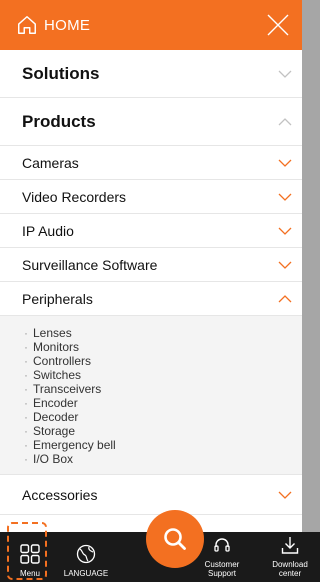 This screenshot has width=320, height=582. What do you see at coordinates (163, 347) in the screenshot?
I see `list-item-monitors: · Monitors` at bounding box center [163, 347].